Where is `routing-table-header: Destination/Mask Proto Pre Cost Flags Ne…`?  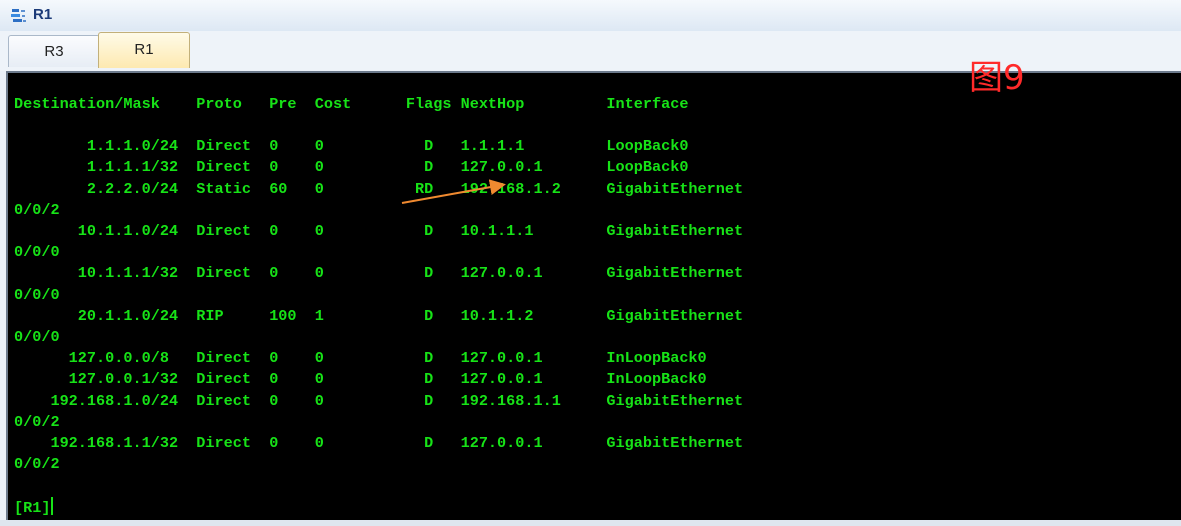 routing-table-header: Destination/Mask Proto Pre Cost Flags Ne… is located at coordinates (351, 104).